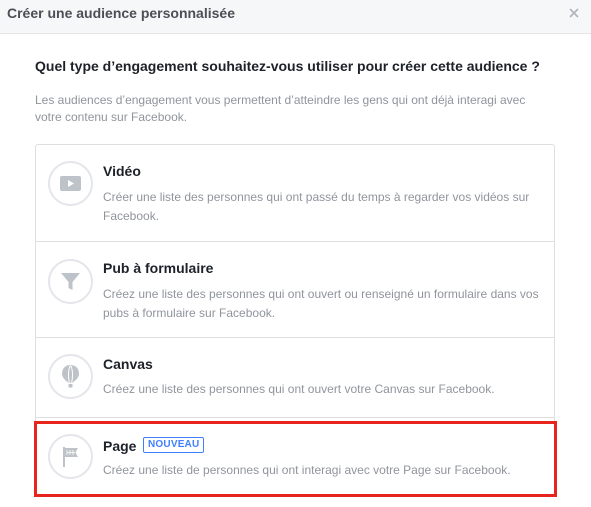 This screenshot has height=507, width=591. I want to click on video-icon, so click(70, 183).